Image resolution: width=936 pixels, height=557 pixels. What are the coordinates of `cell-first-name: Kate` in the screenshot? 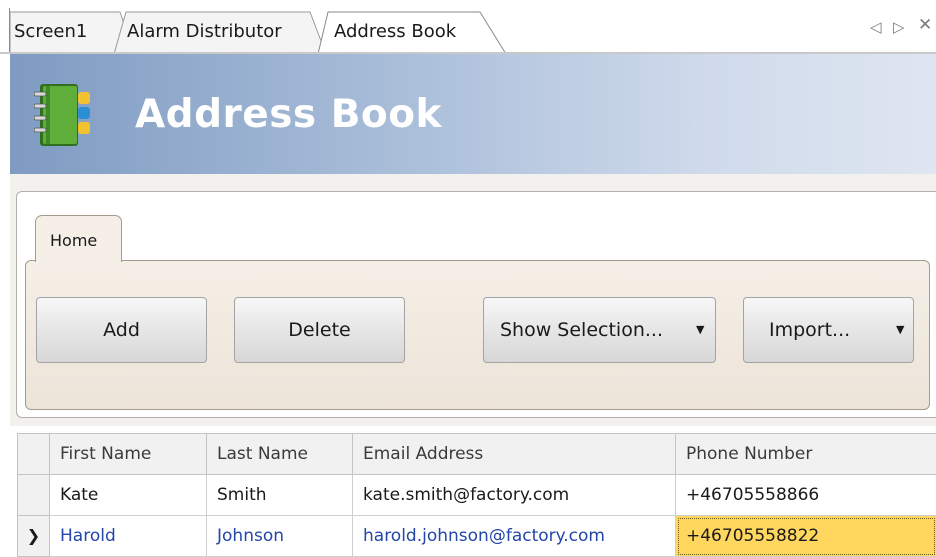 It's located at (128, 495).